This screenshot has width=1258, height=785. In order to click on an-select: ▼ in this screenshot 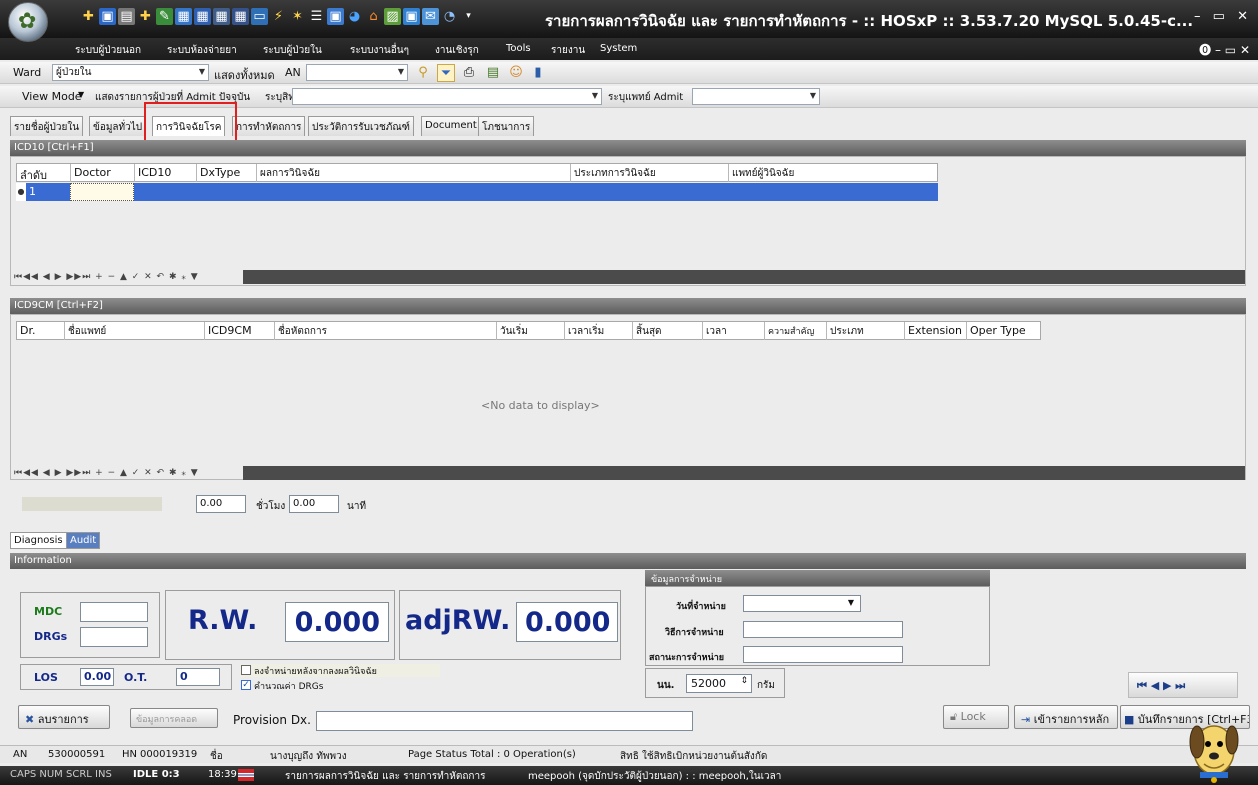, I will do `click(357, 72)`.